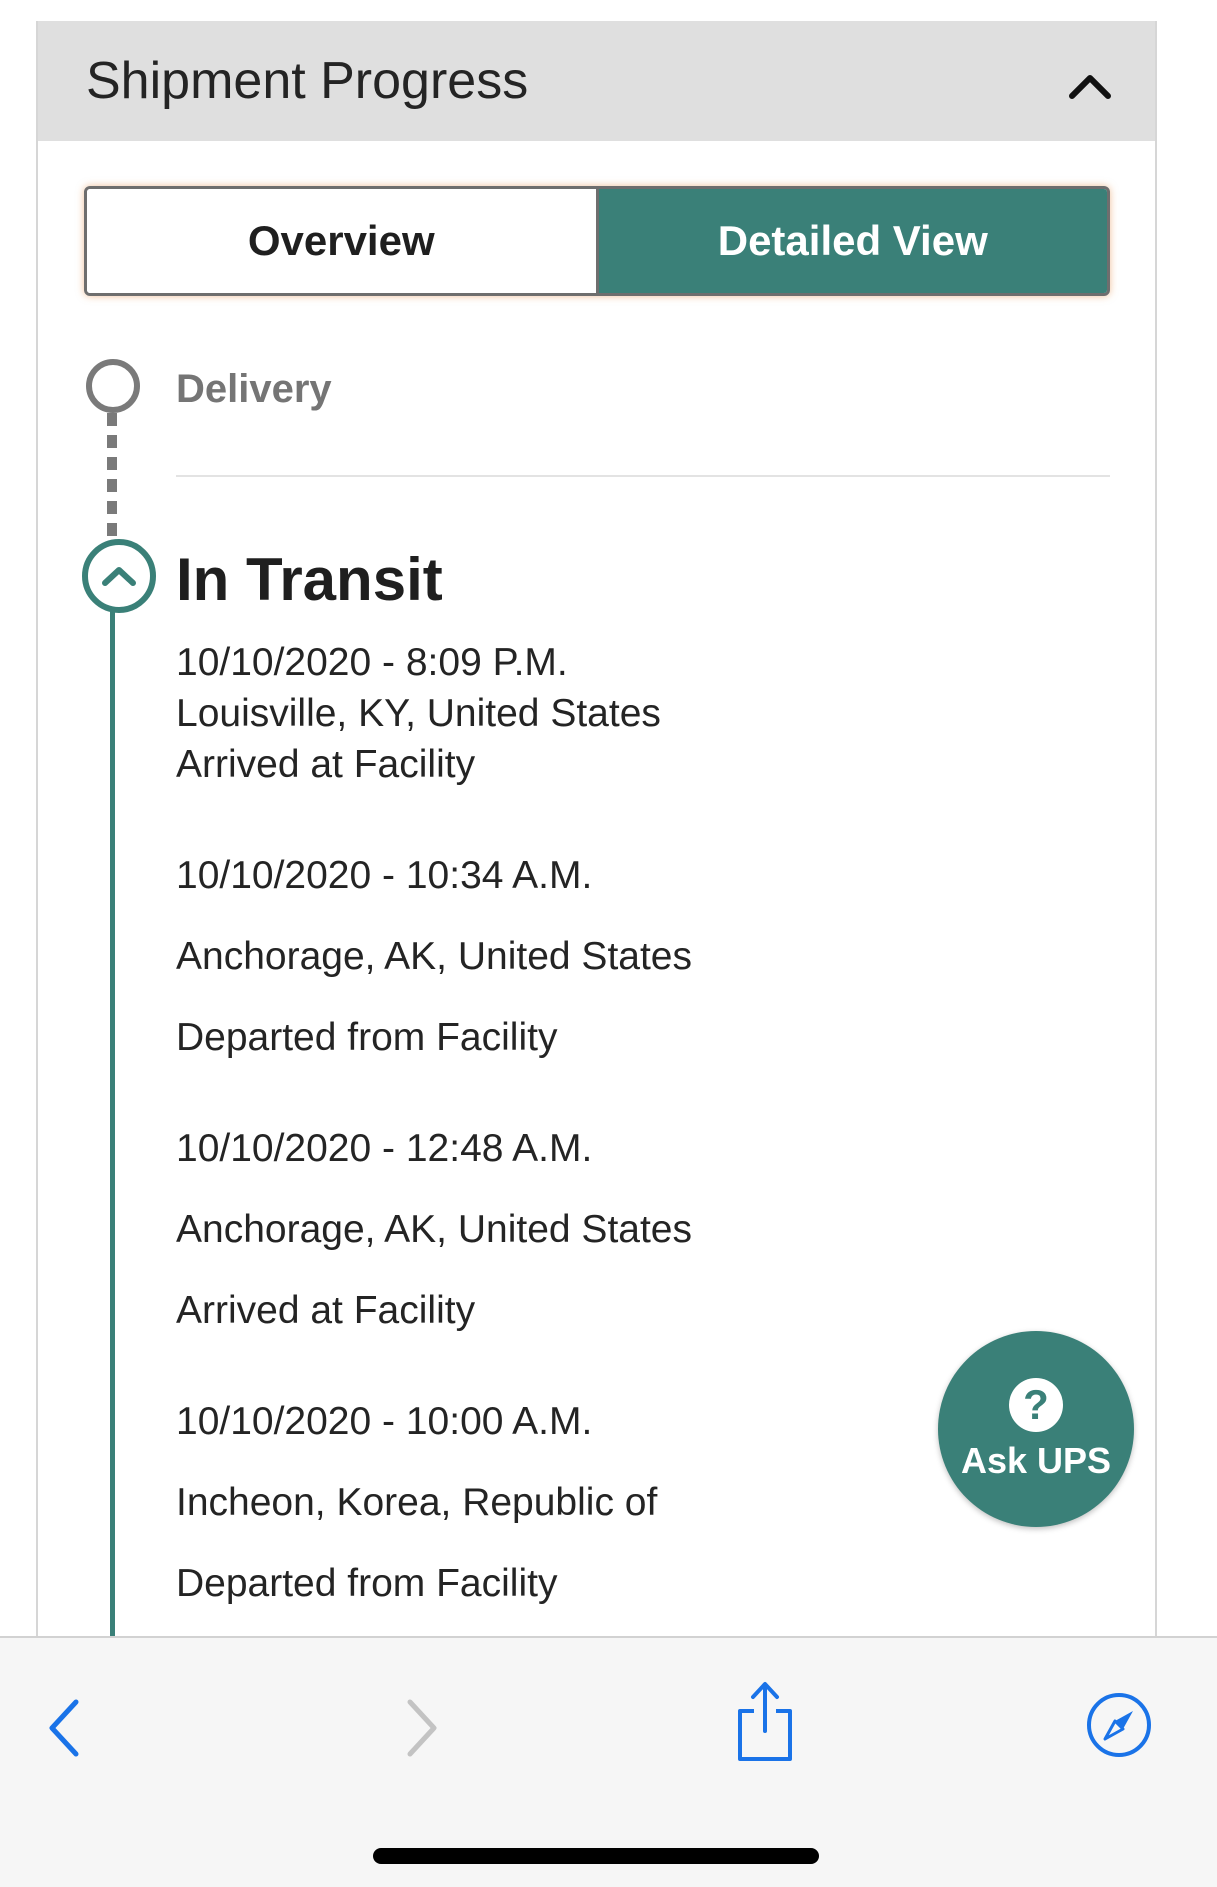 Image resolution: width=1217 pixels, height=1887 pixels. I want to click on home-indicator, so click(596, 1856).